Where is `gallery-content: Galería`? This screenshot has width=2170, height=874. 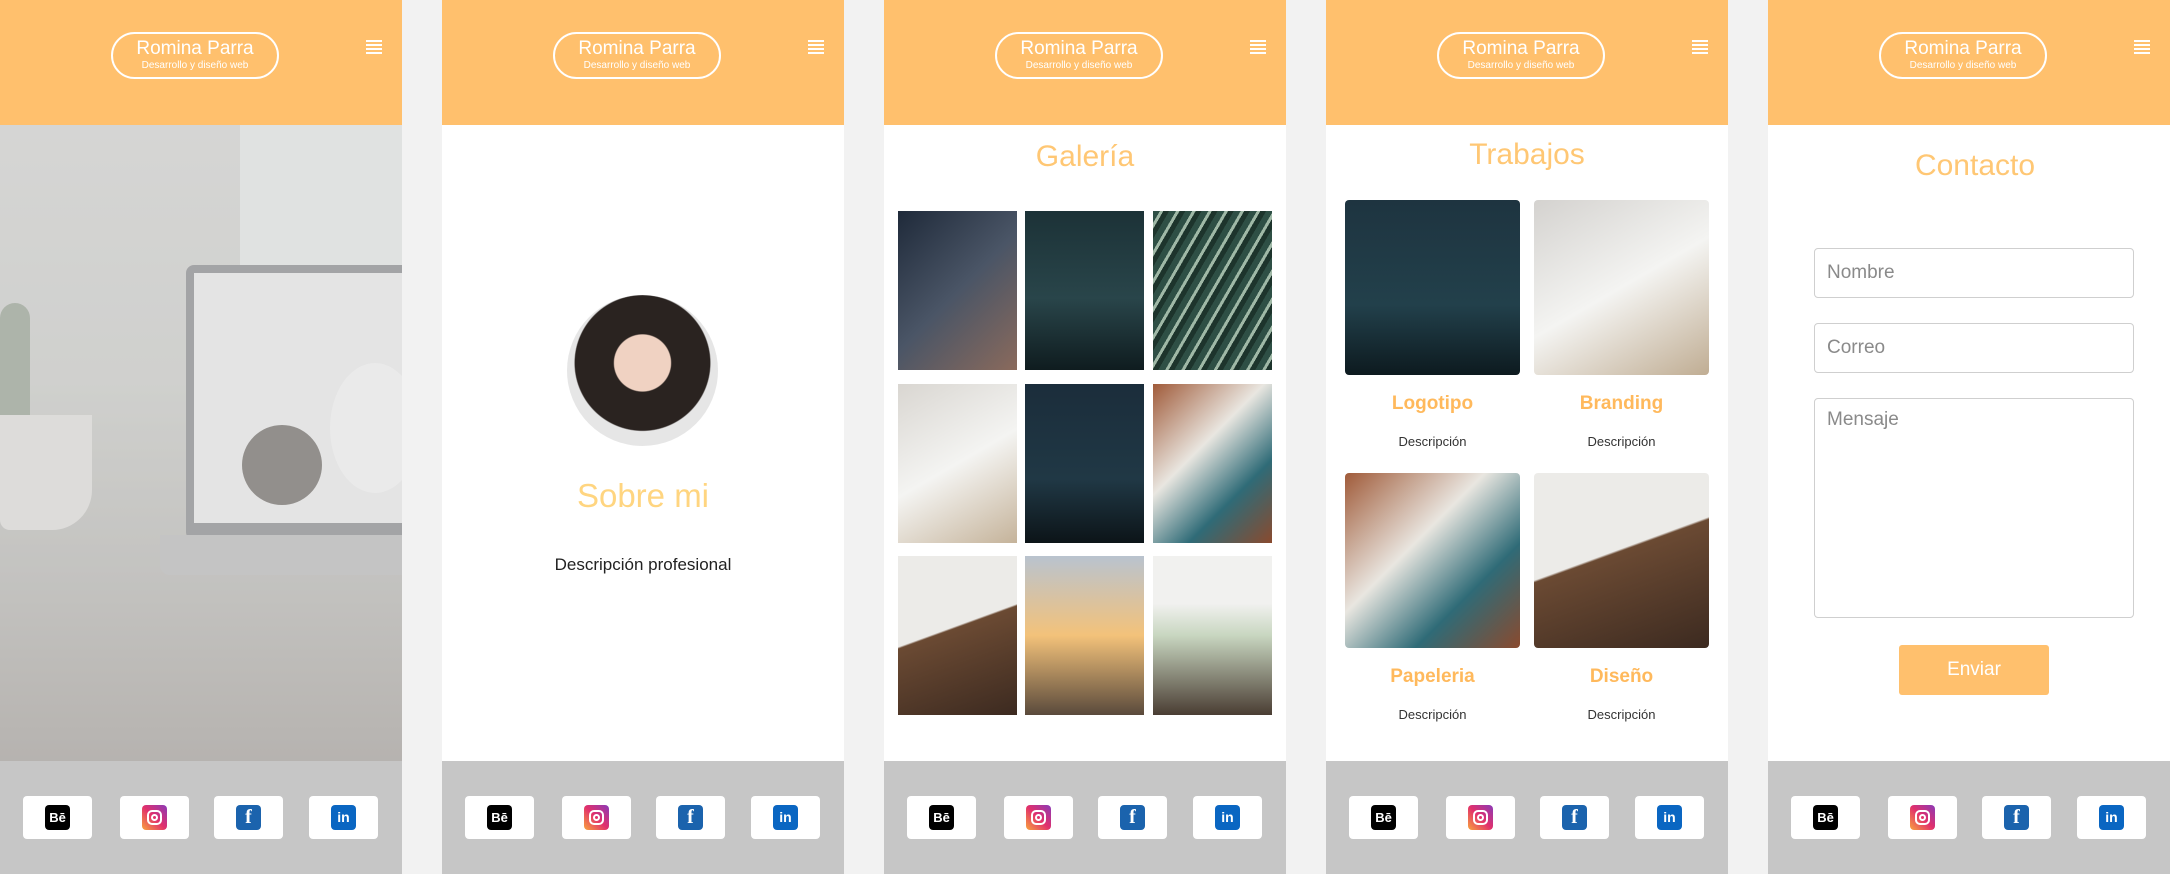
gallery-content: Galería is located at coordinates (1085, 443).